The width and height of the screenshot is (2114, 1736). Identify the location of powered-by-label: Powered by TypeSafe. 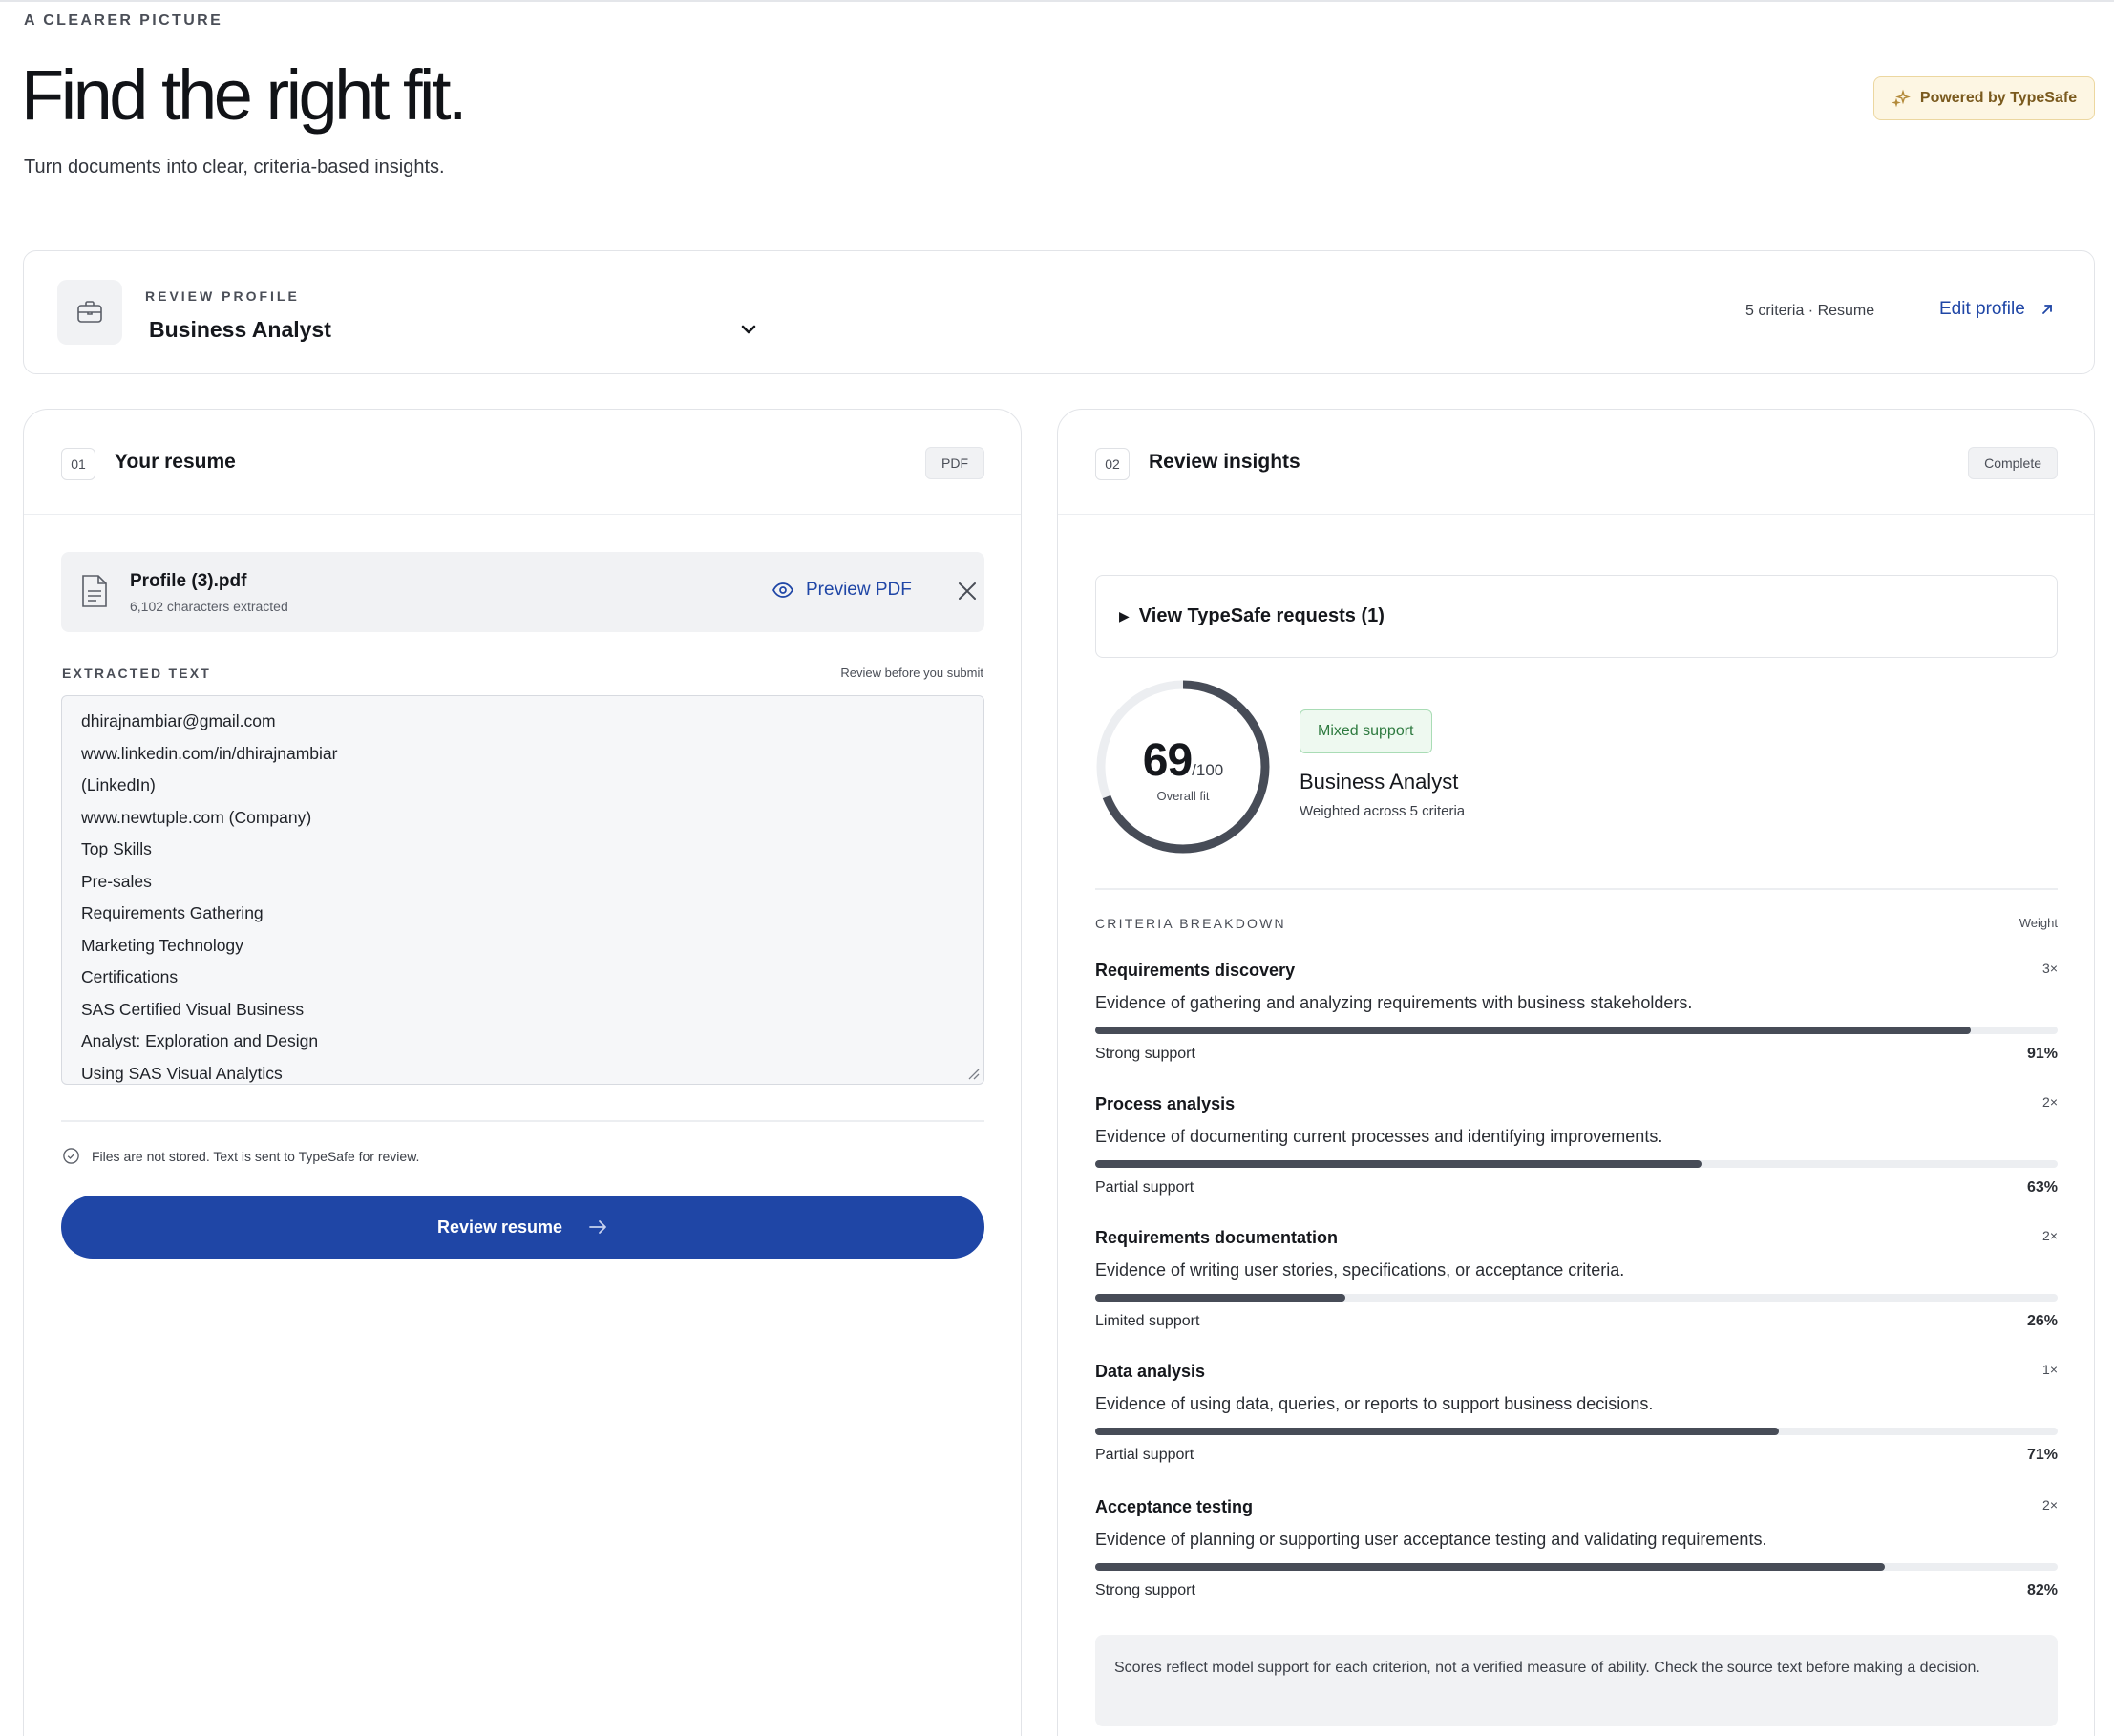
(1999, 98).